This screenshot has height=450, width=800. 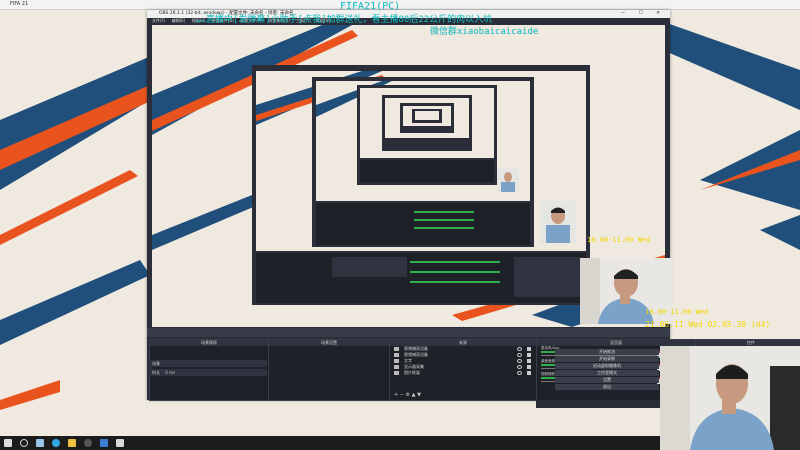 What do you see at coordinates (329, 343) in the screenshot?
I see `scene-options-title: 场景设置` at bounding box center [329, 343].